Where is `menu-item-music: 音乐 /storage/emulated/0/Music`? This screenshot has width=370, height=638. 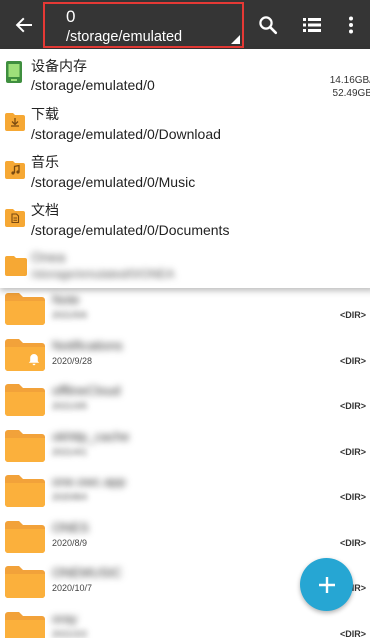
menu-item-music: 音乐 /storage/emulated/0/Music is located at coordinates (185, 175).